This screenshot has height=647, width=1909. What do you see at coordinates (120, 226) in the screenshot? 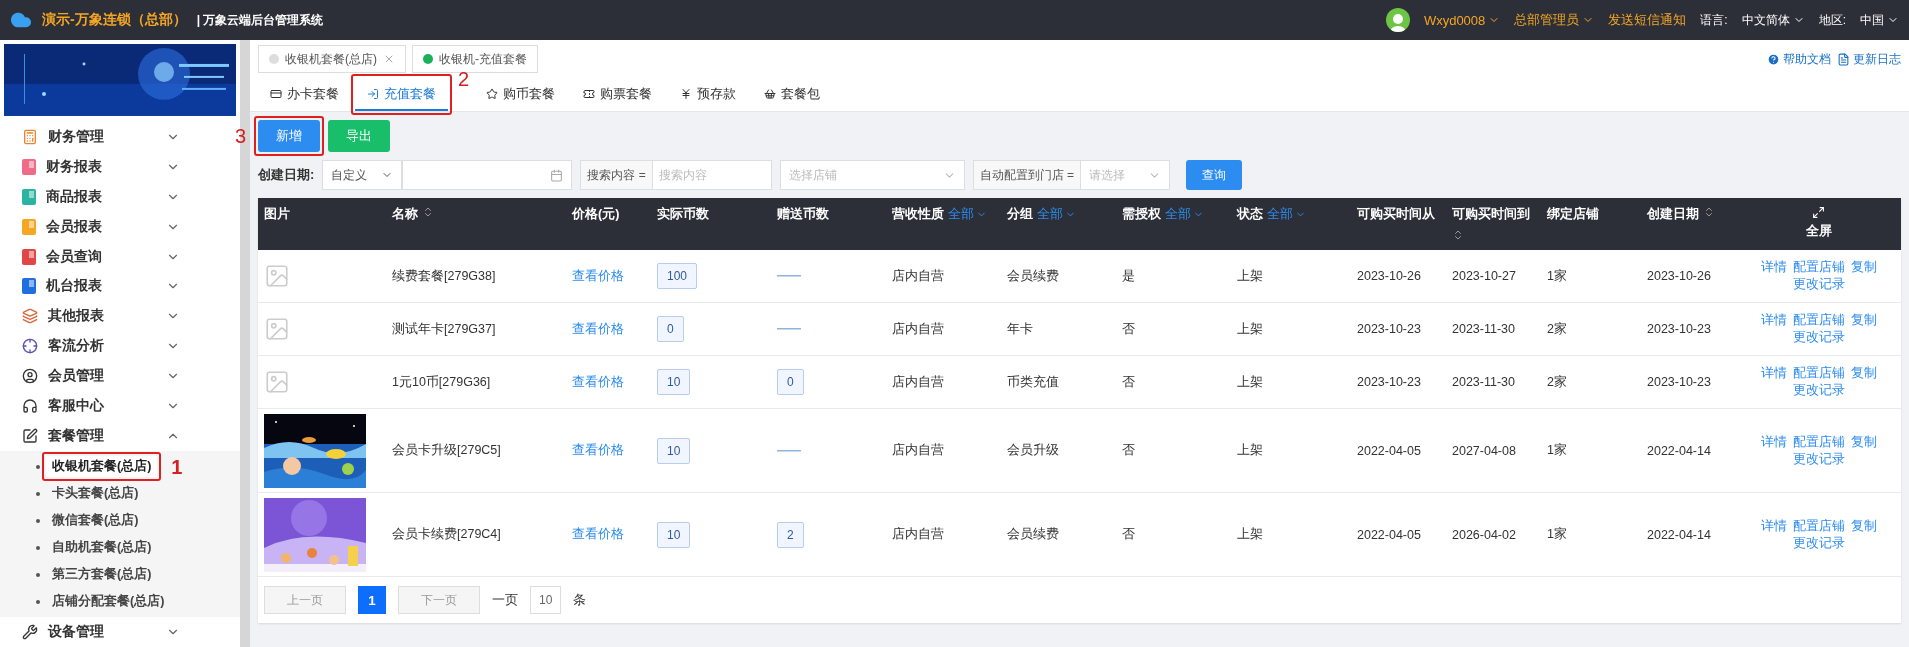
I see `sidebar-item: 会员报表` at bounding box center [120, 226].